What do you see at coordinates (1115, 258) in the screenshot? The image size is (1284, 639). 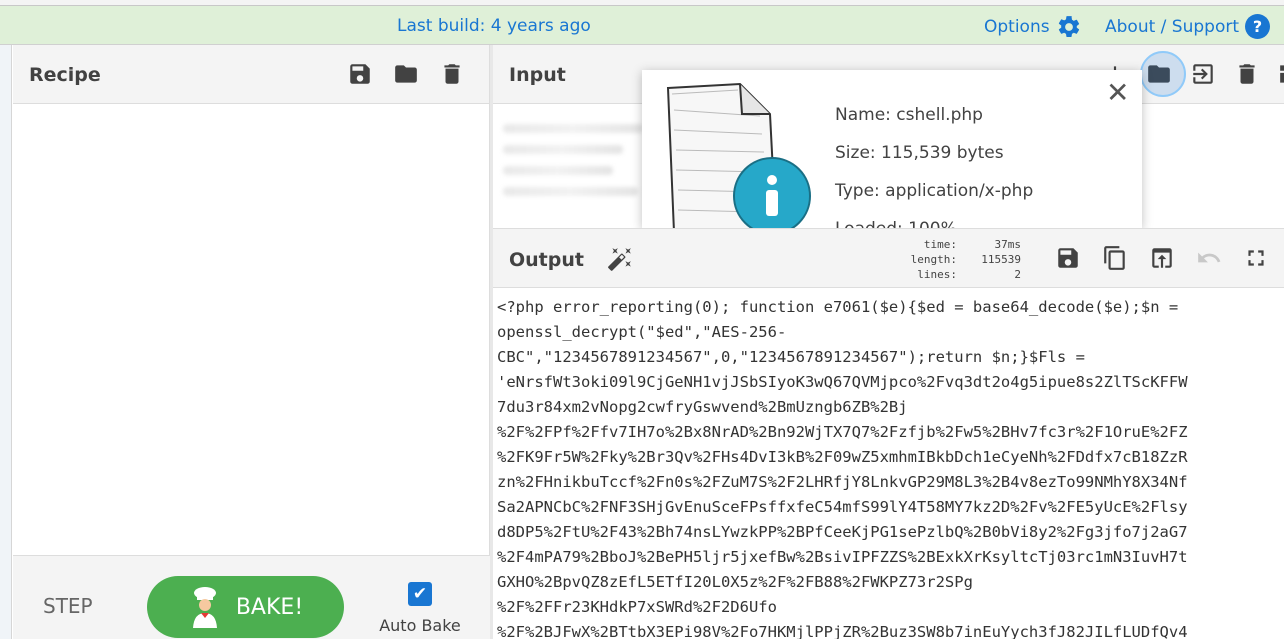 I see `copy-icon` at bounding box center [1115, 258].